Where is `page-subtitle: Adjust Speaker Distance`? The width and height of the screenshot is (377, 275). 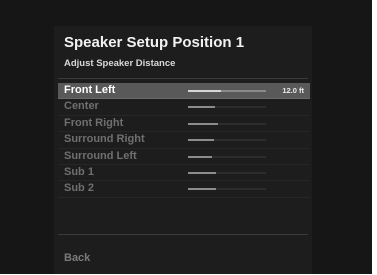 page-subtitle: Adjust Speaker Distance is located at coordinates (120, 63).